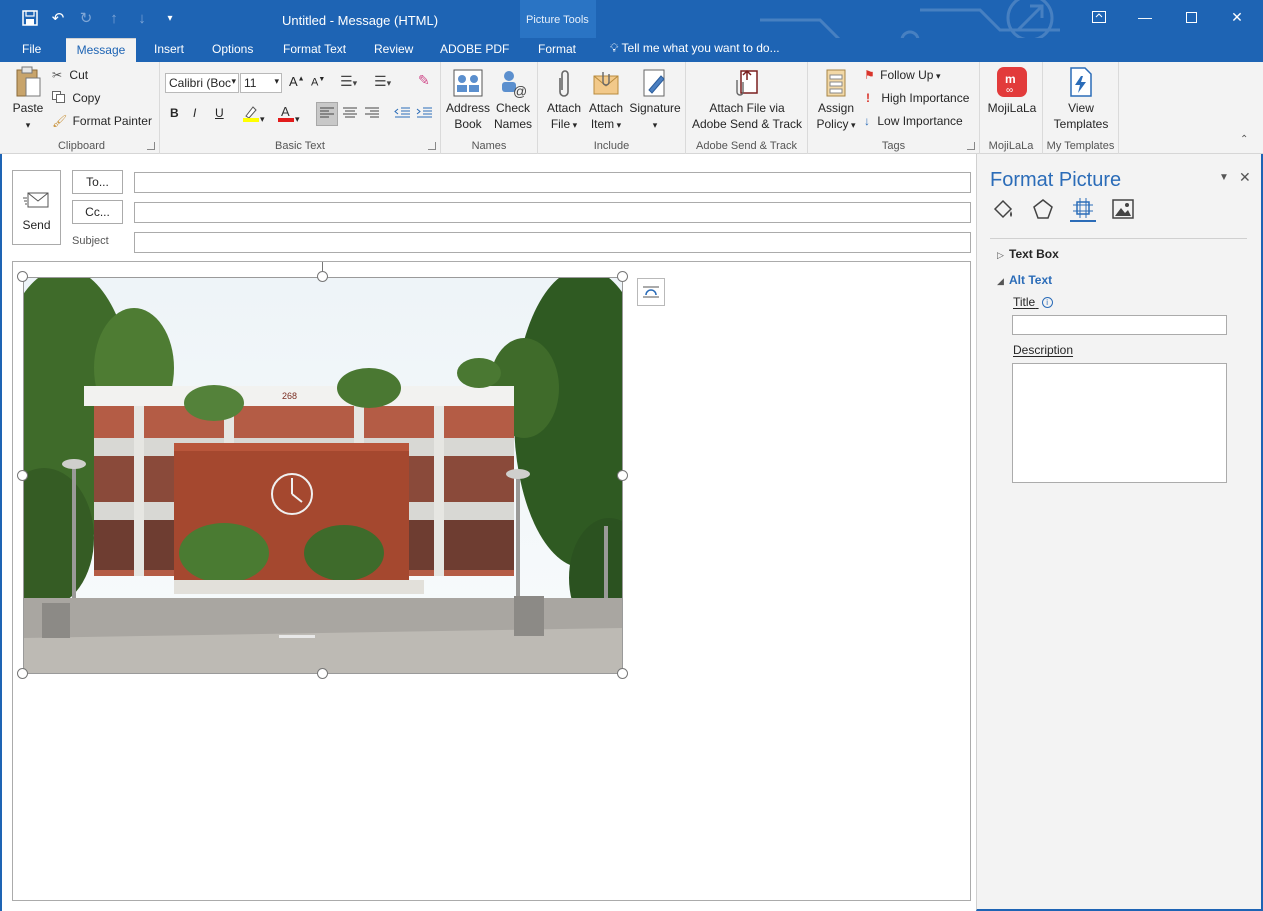 This screenshot has width=1263, height=911. I want to click on tab-format-text: Format Text, so click(314, 50).